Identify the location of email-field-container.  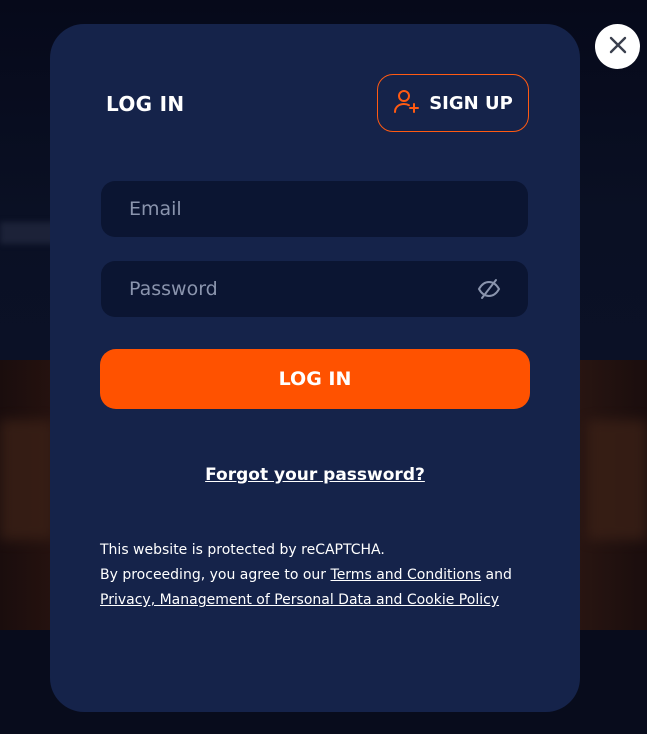
(314, 209).